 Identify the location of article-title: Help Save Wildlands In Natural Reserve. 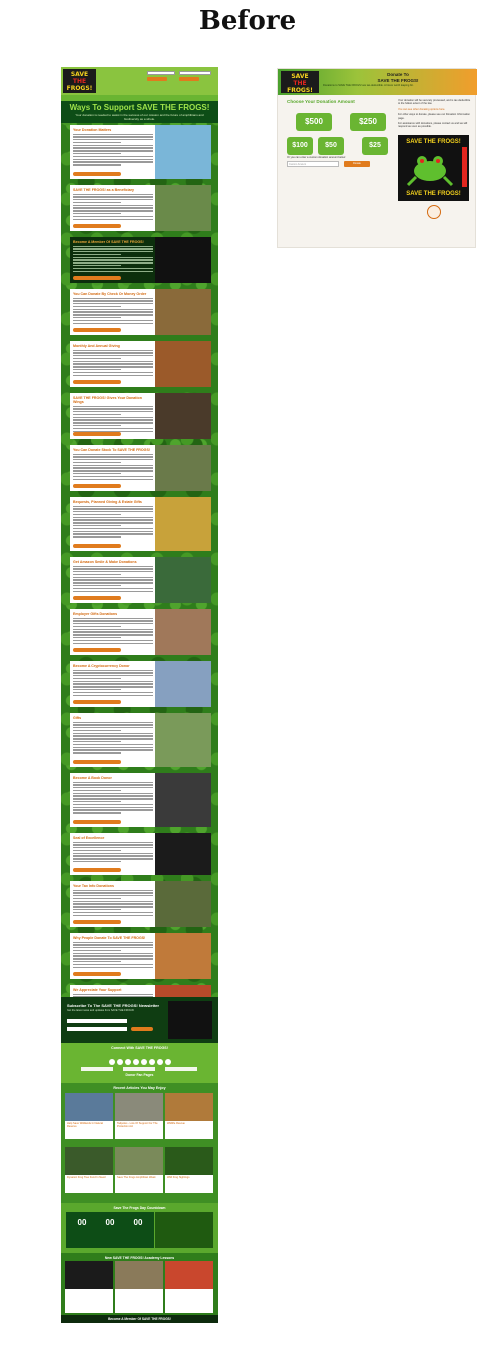
(85, 1125).